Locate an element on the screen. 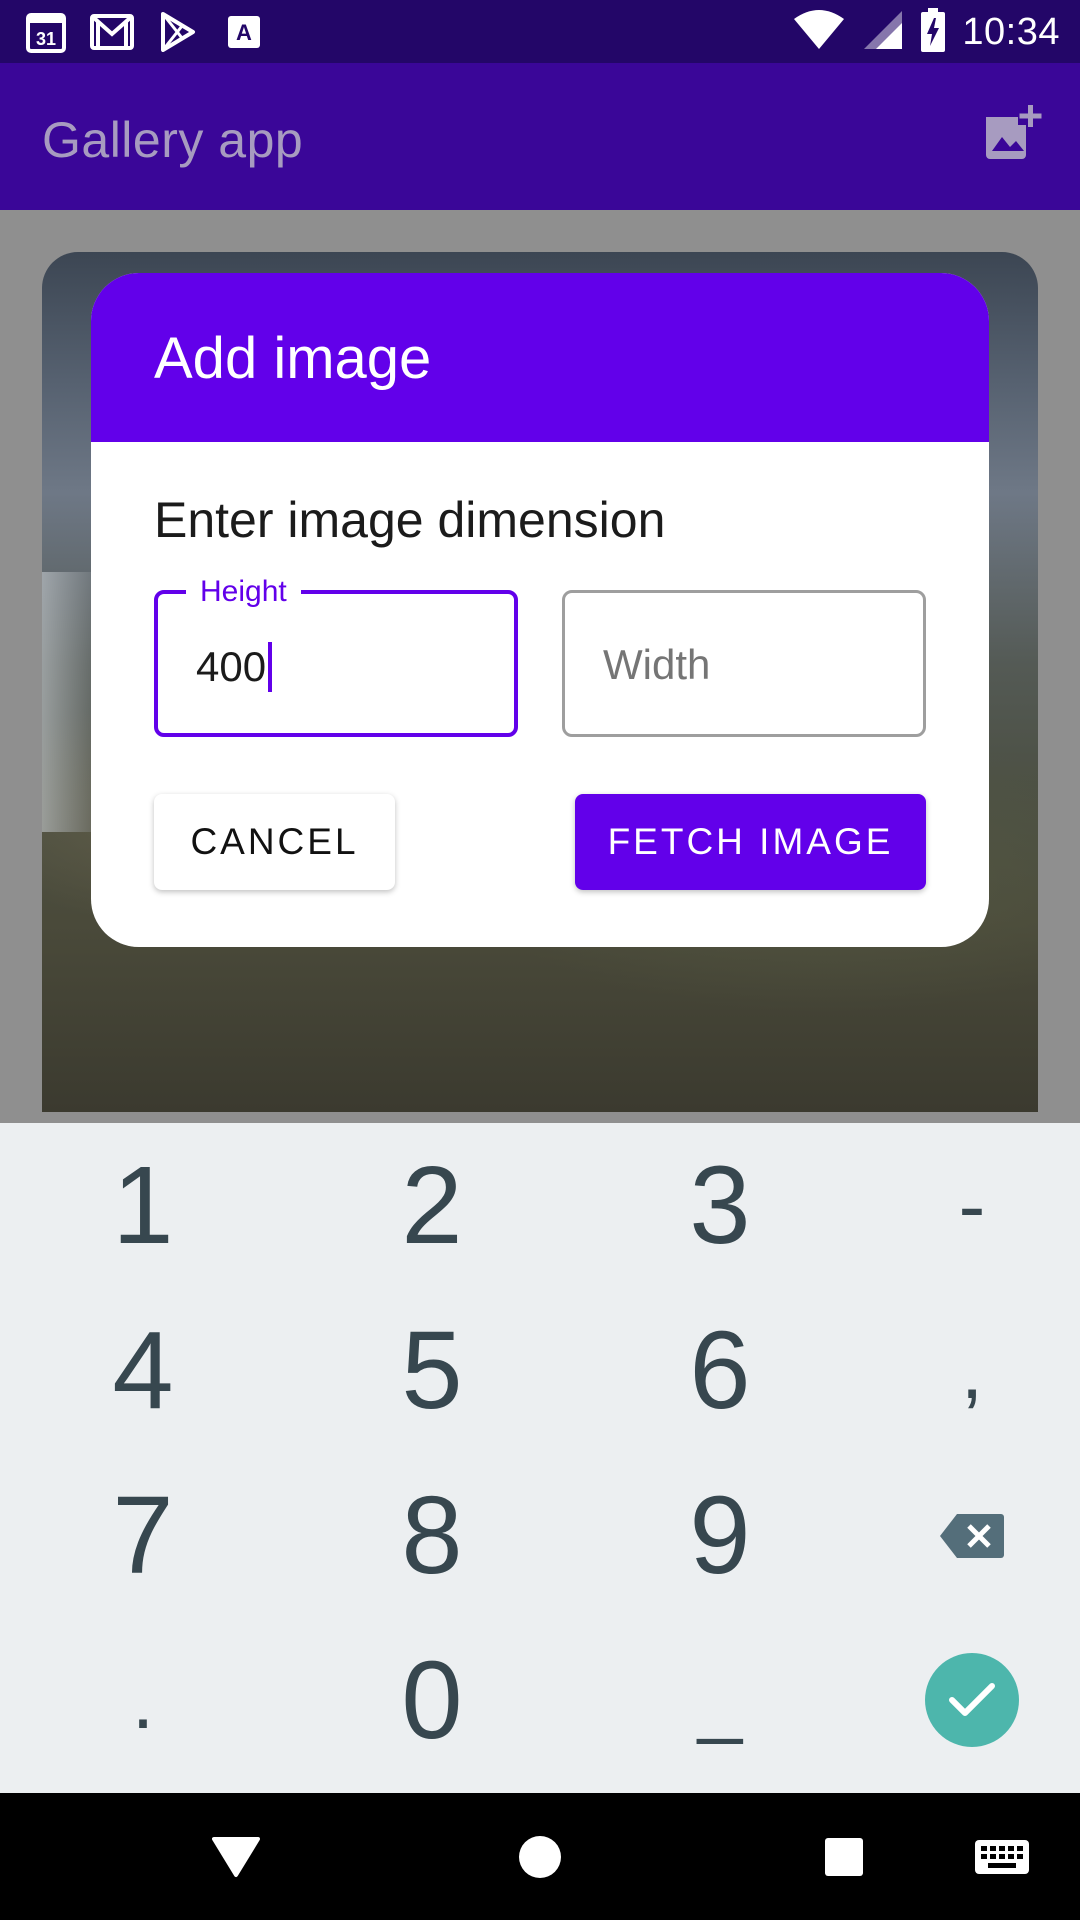 The width and height of the screenshot is (1080, 1920). enter-key is located at coordinates (972, 1700).